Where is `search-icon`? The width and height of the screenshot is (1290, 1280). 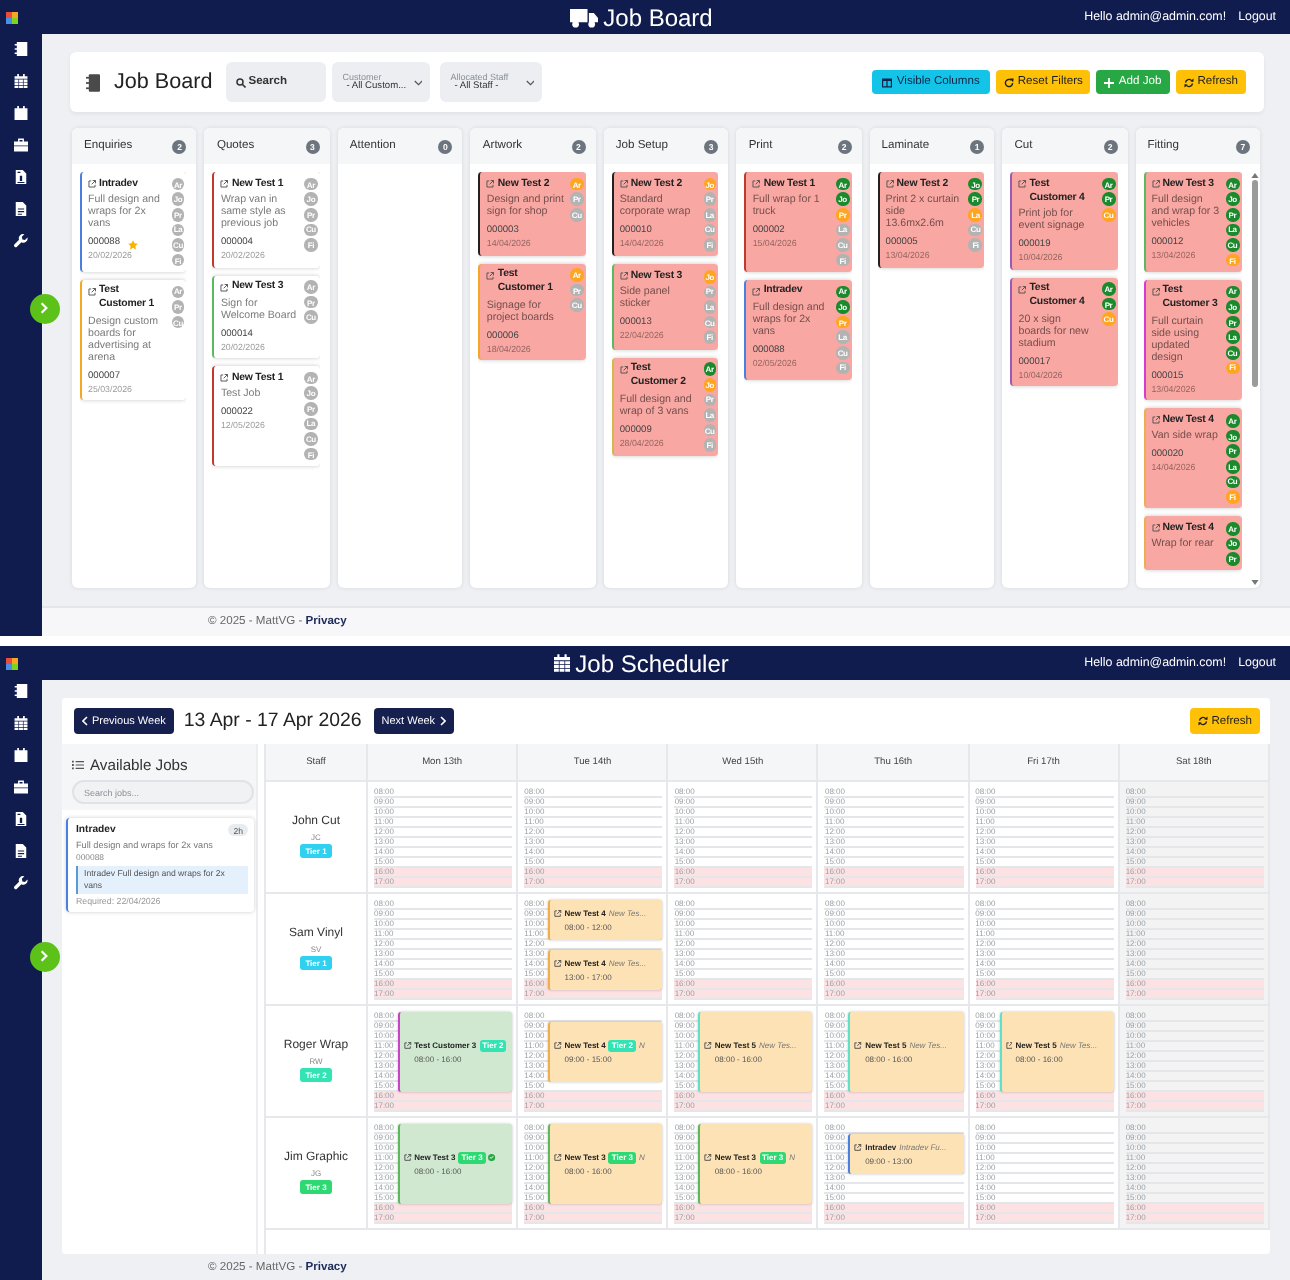 search-icon is located at coordinates (240, 82).